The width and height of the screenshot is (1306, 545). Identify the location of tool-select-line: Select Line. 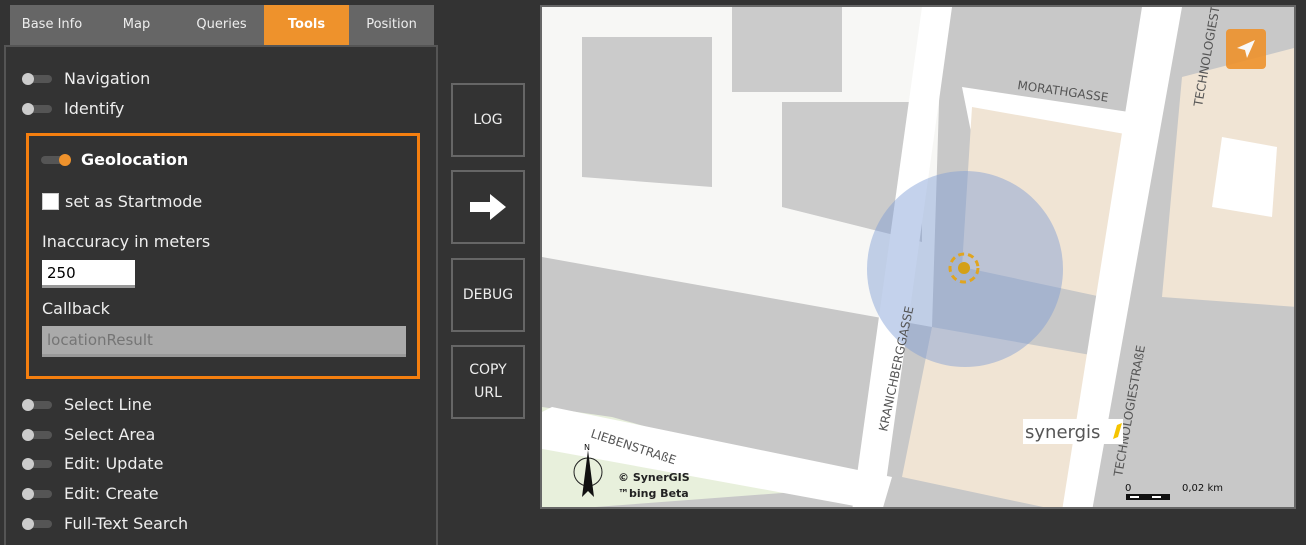
(87, 404).